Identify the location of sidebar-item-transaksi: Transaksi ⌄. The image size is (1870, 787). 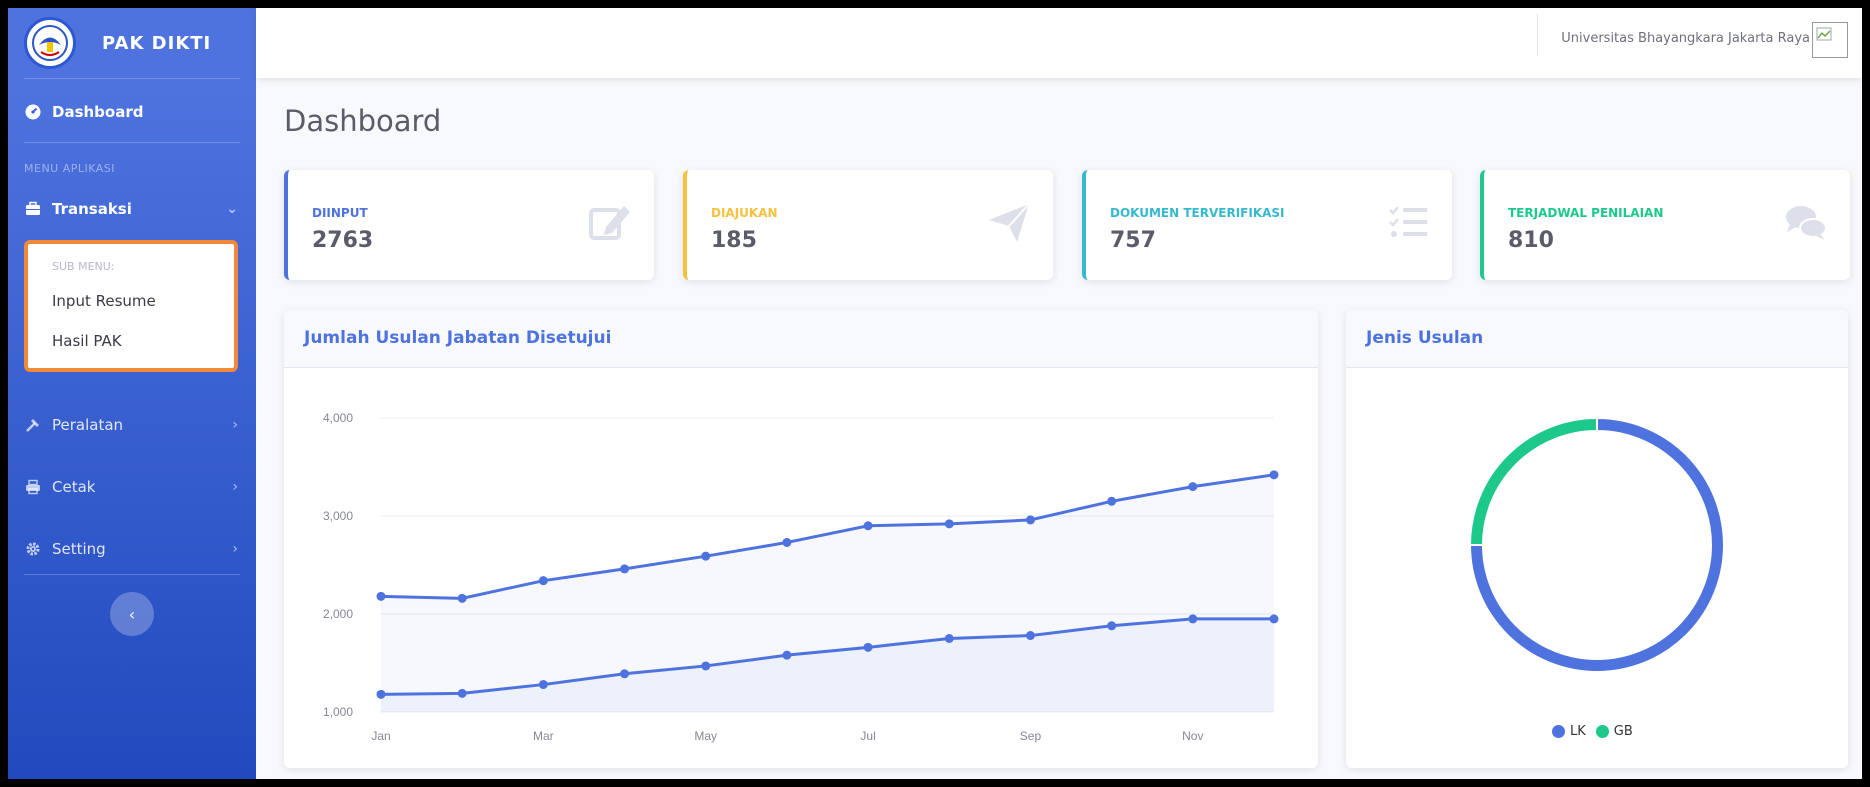
(132, 209).